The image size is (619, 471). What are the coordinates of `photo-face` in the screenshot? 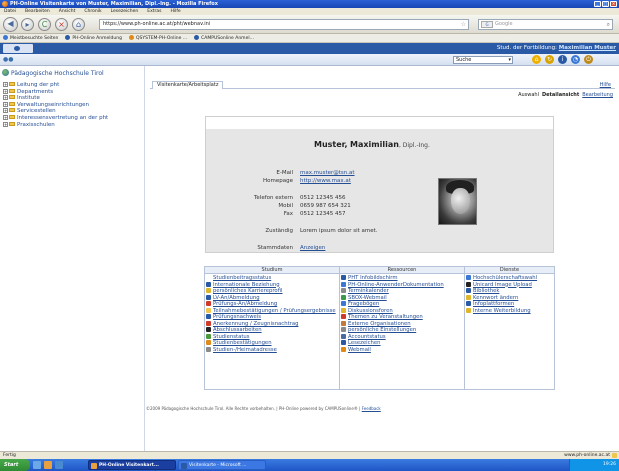 It's located at (460, 201).